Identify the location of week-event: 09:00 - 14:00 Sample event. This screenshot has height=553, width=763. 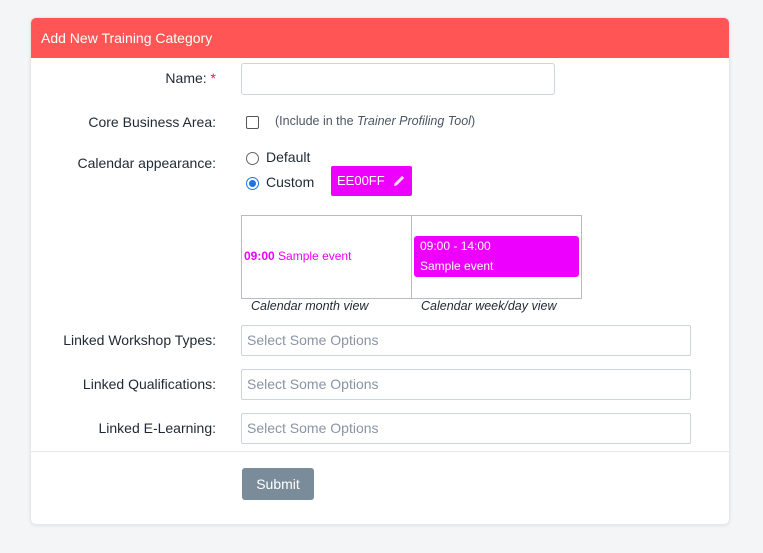
(496, 256).